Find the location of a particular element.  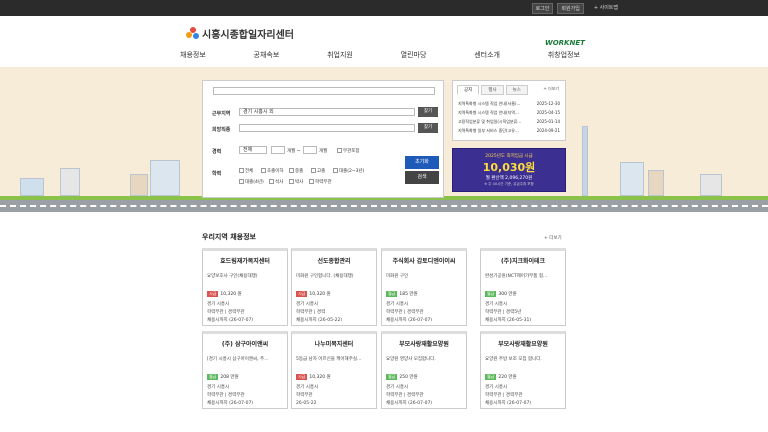

nav-item-support: 취업지원 is located at coordinates (340, 55).